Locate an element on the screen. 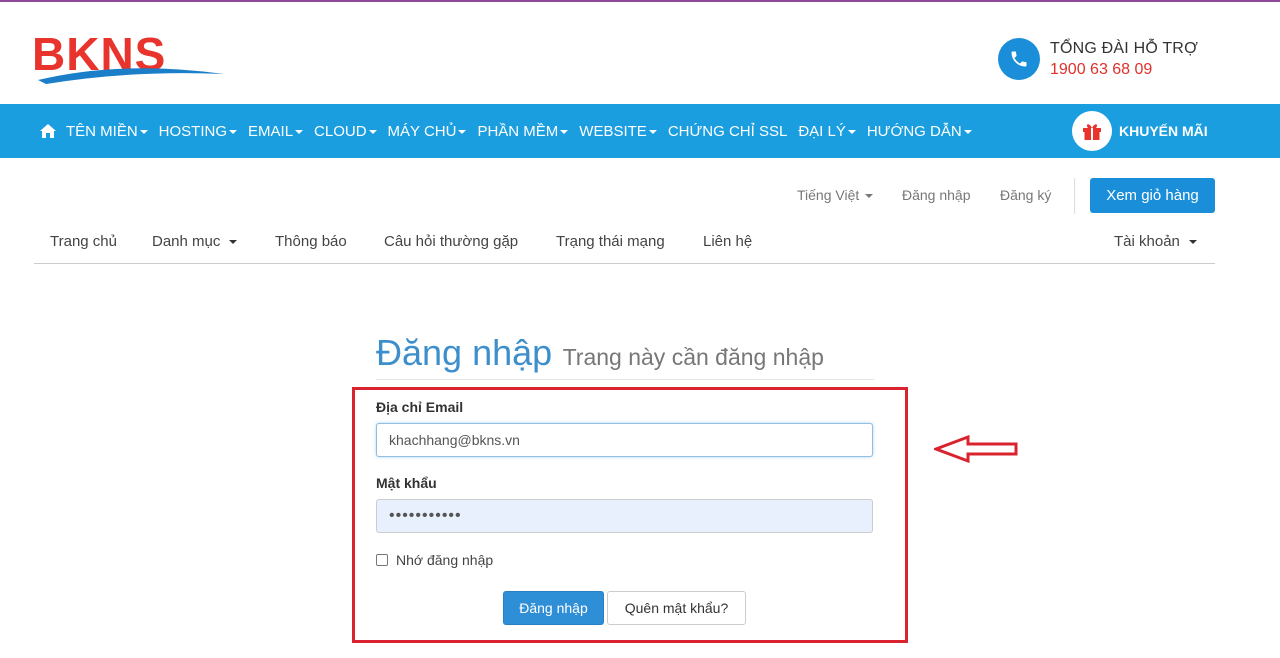  utility-divider is located at coordinates (1074, 196).